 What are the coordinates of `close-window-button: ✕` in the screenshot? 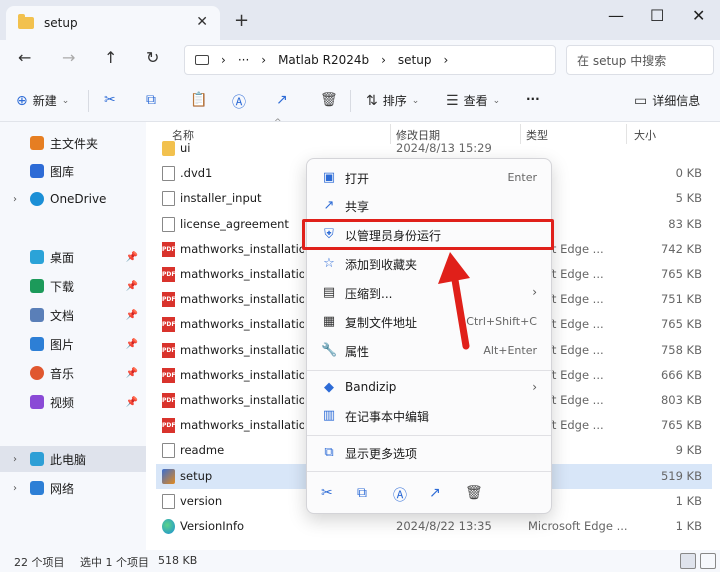 It's located at (698, 15).